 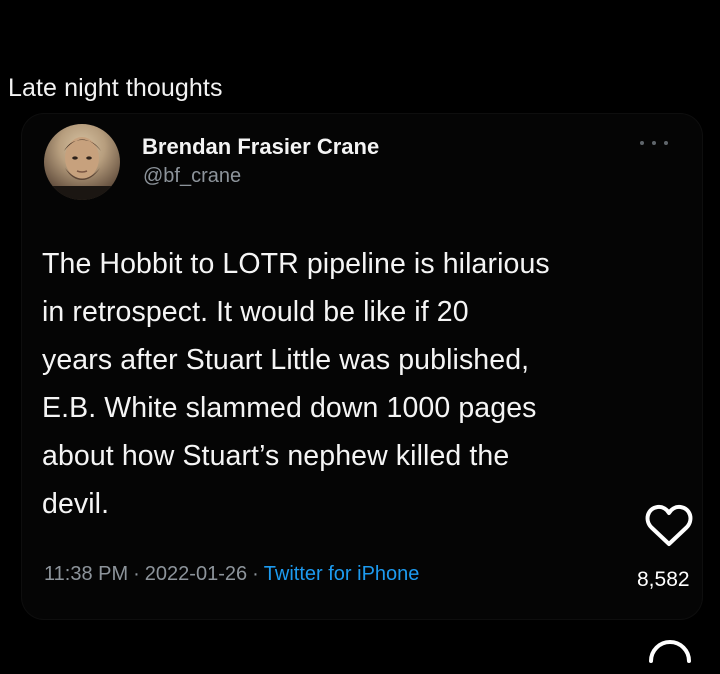 I want to click on tweet-time: 11:38 PM, so click(x=86, y=574).